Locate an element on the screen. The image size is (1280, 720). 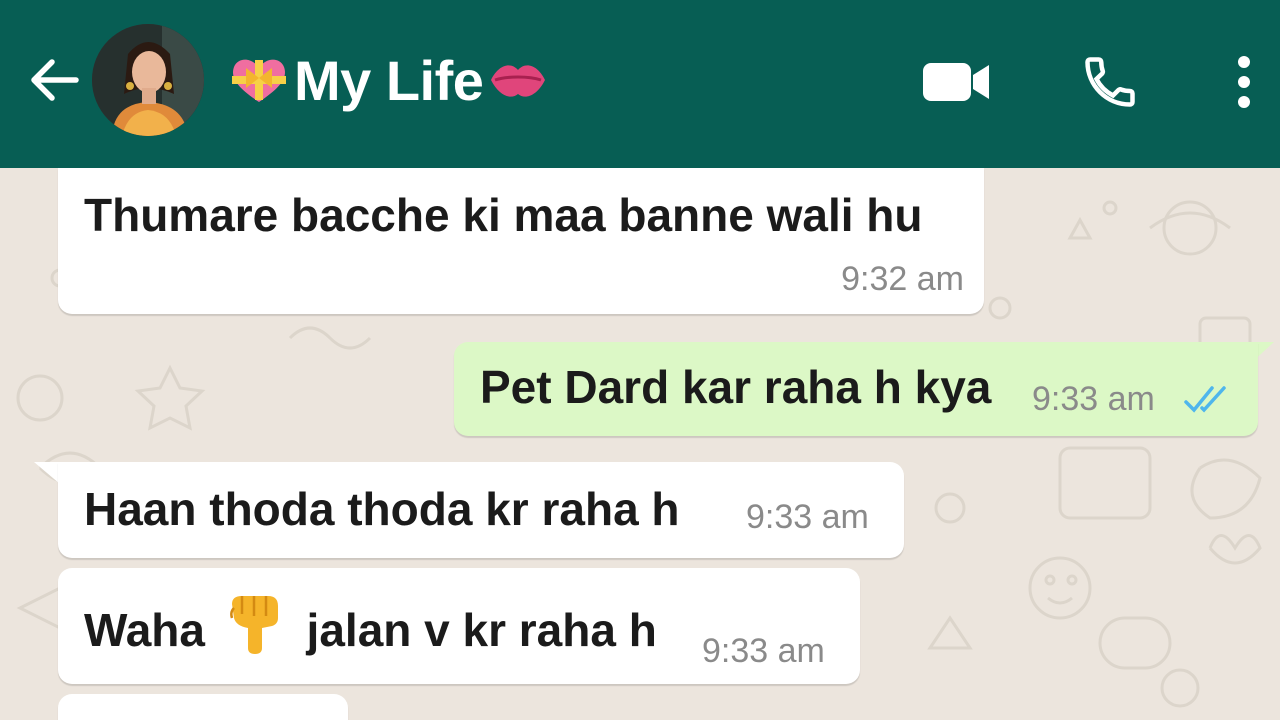
back-arrow-icon is located at coordinates (55, 80).